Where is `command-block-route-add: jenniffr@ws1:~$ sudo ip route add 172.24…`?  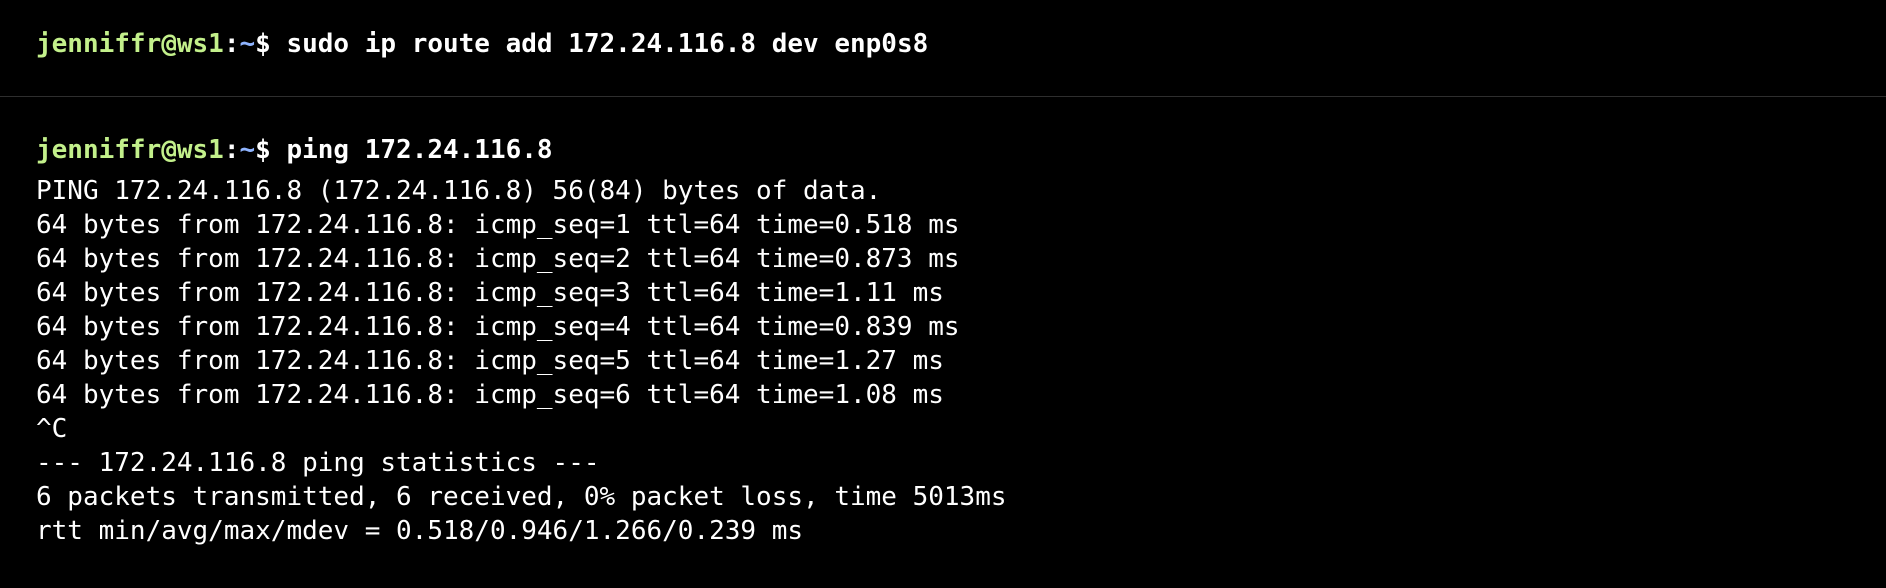
command-block-route-add: jenniffr@ws1:~$ sudo ip route add 172.24… is located at coordinates (961, 44).